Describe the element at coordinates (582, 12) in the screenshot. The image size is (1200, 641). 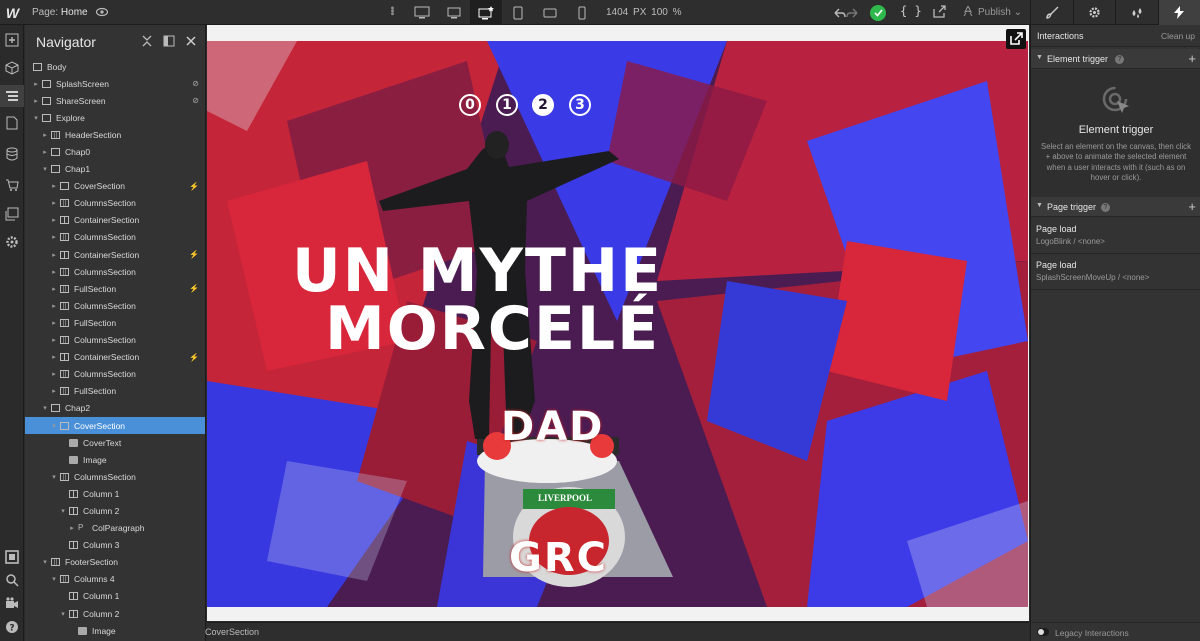
I see `breakpoint-portrait-button` at that location.